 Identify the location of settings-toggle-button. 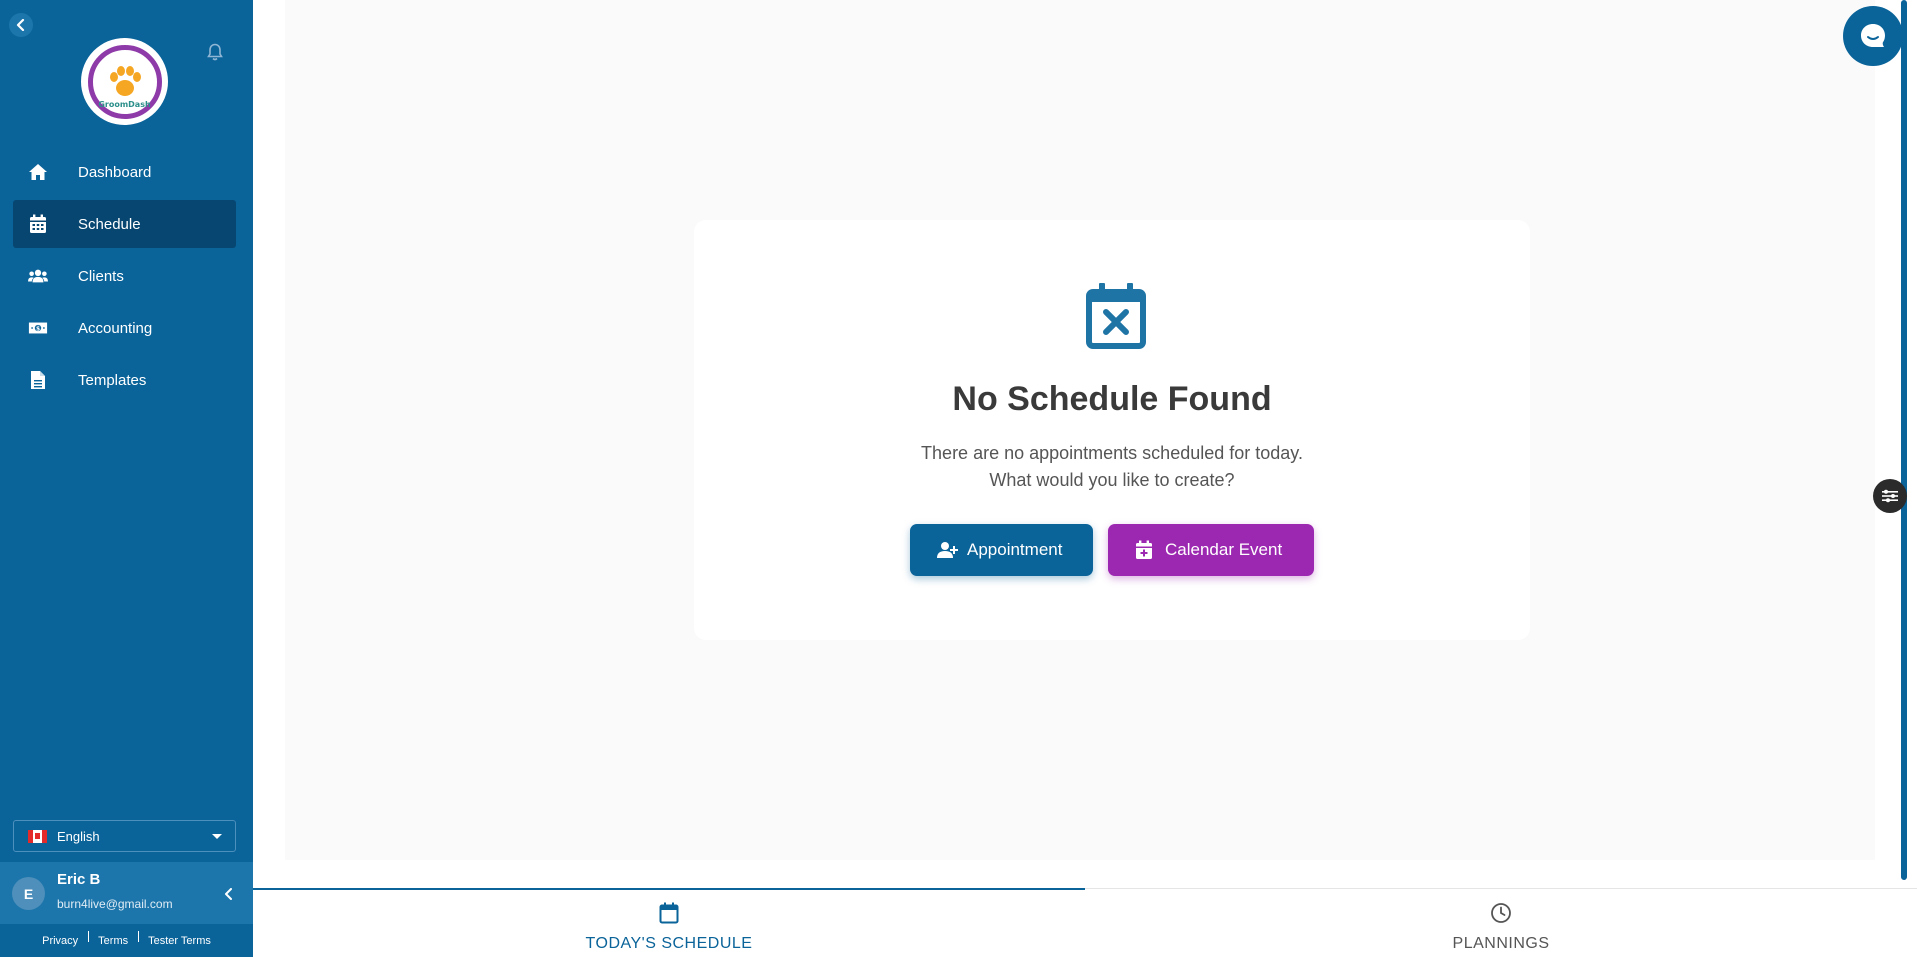
(1890, 496).